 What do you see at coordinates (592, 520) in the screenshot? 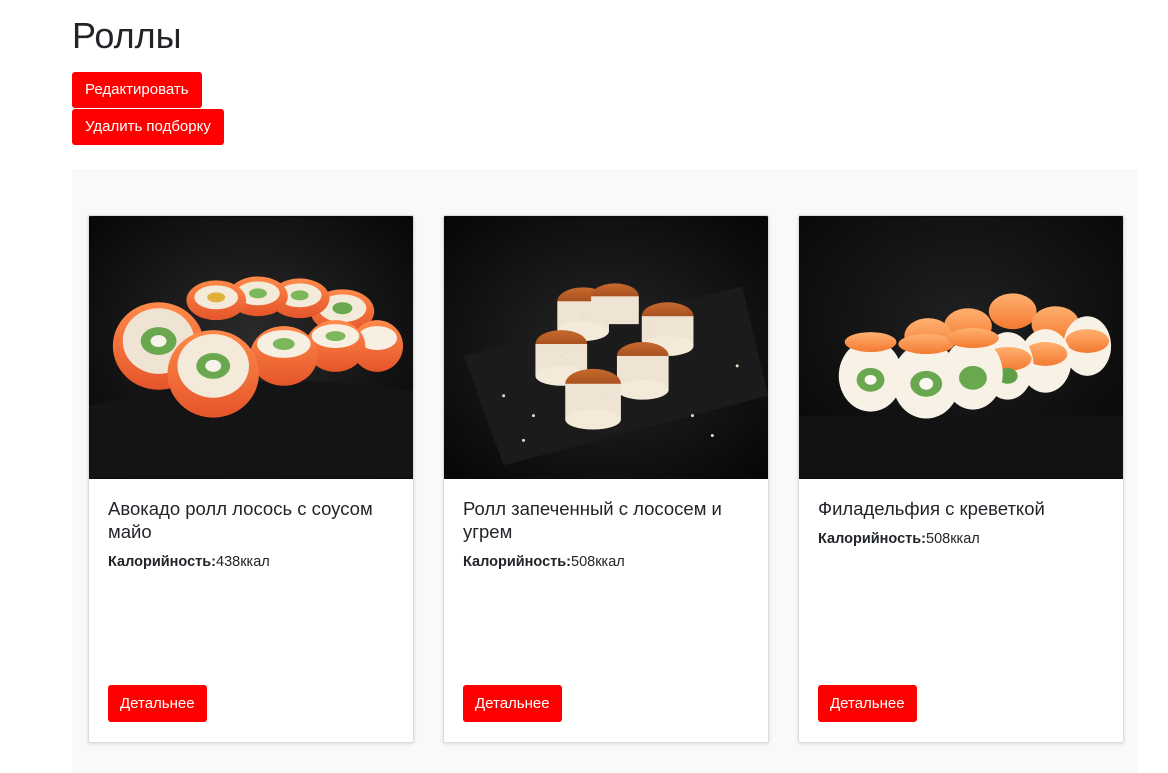
I see `product-name: Ролл запеченный с лососем и угрем` at bounding box center [592, 520].